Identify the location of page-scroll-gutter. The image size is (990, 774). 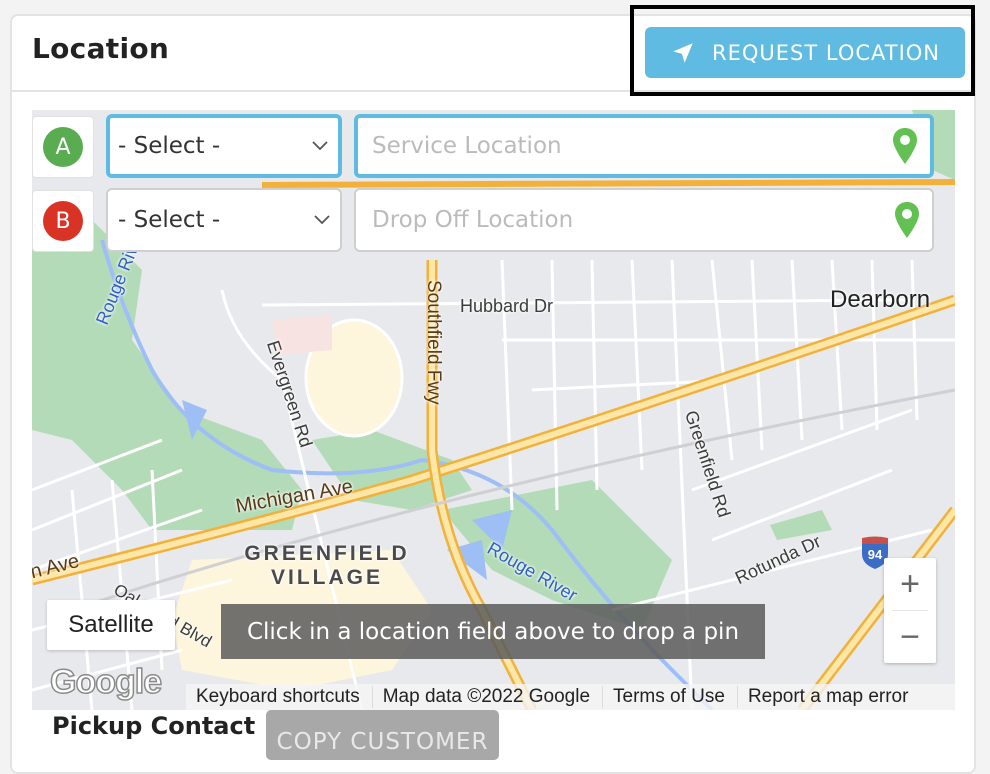
(983, 371).